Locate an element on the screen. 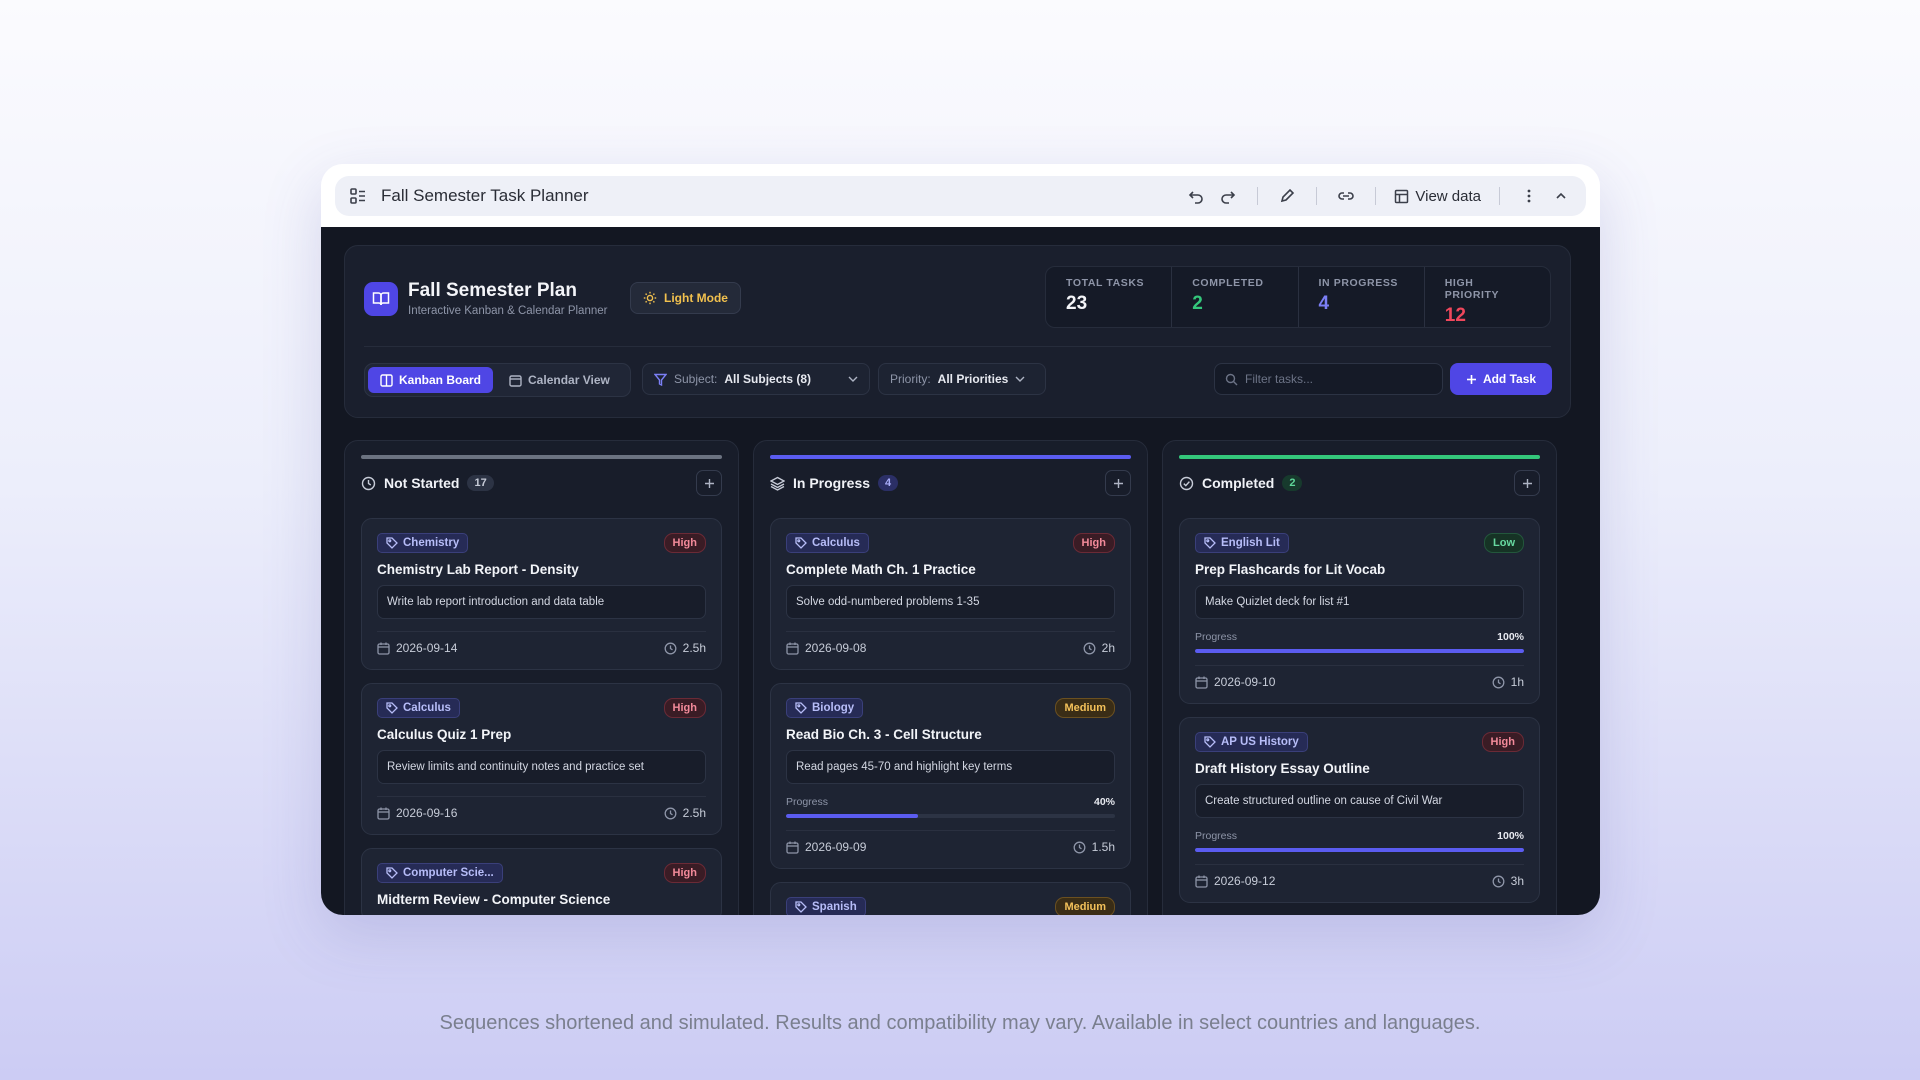  subject-tag: English Lit is located at coordinates (1242, 543).